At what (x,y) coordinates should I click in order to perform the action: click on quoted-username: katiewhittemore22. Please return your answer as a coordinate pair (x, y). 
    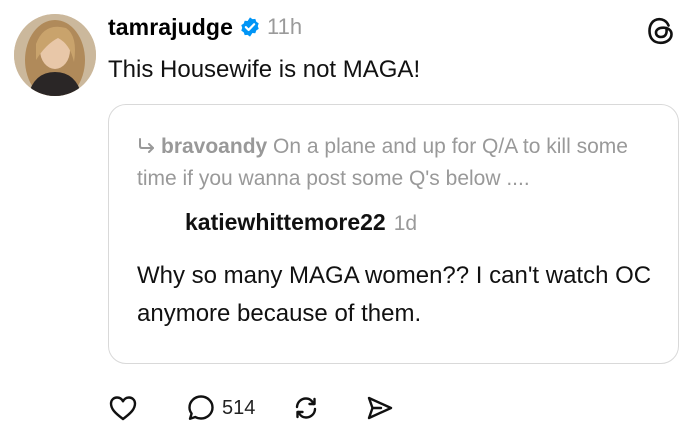
    Looking at the image, I should click on (285, 222).